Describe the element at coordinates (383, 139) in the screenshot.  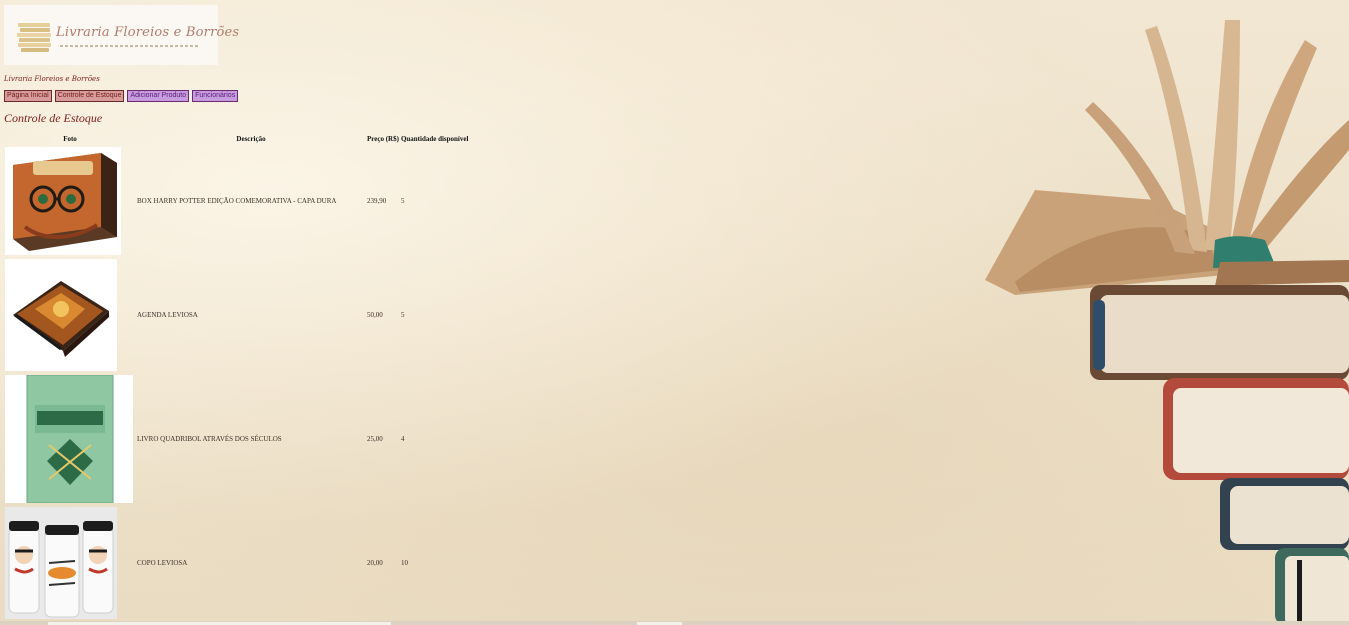
I see `header-price: Preço (R$)` at that location.